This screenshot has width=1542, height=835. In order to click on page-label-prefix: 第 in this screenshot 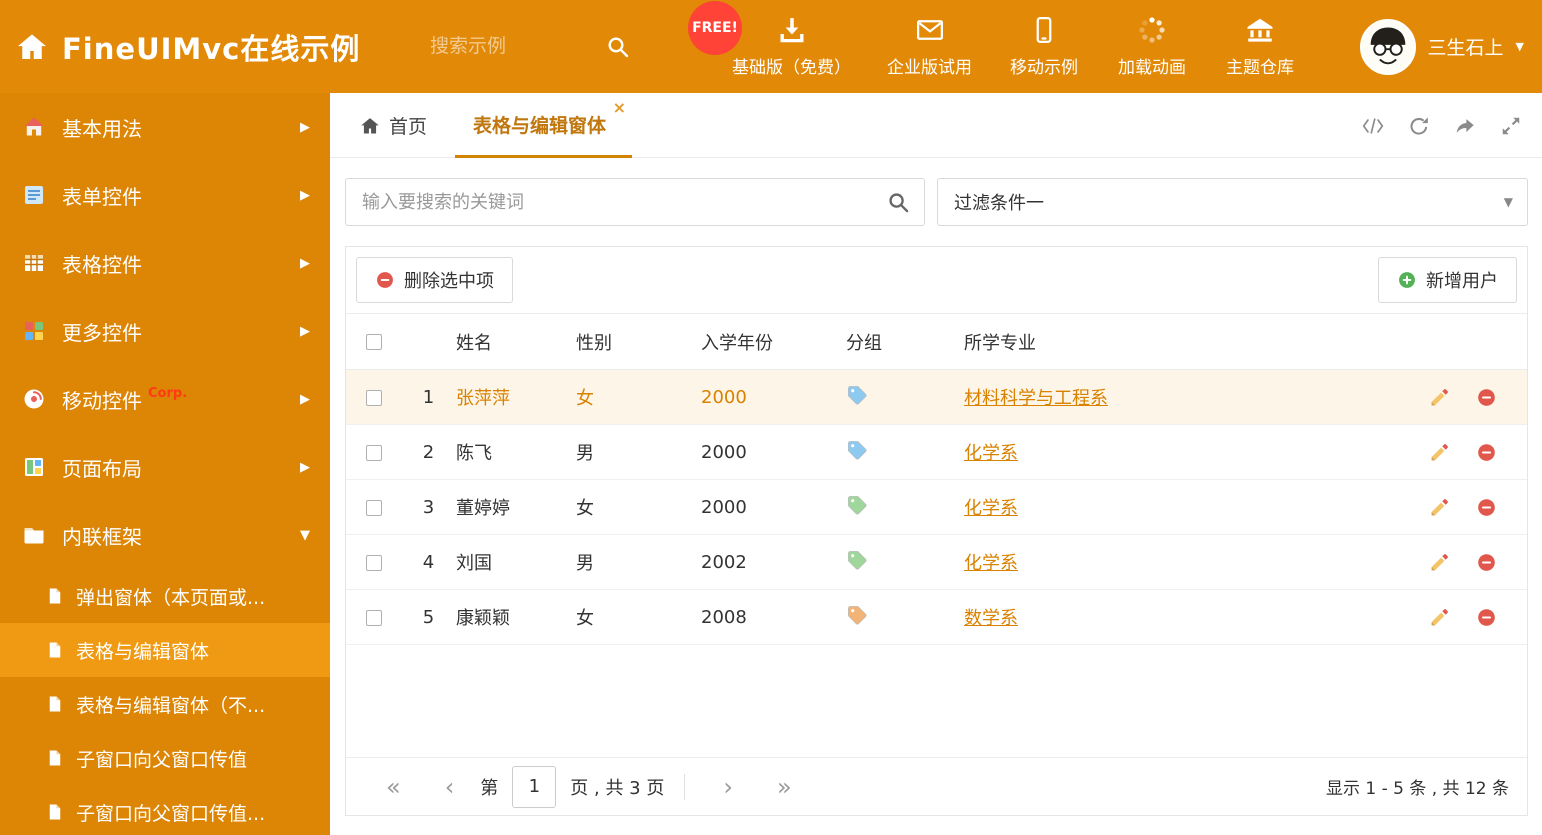, I will do `click(489, 788)`.